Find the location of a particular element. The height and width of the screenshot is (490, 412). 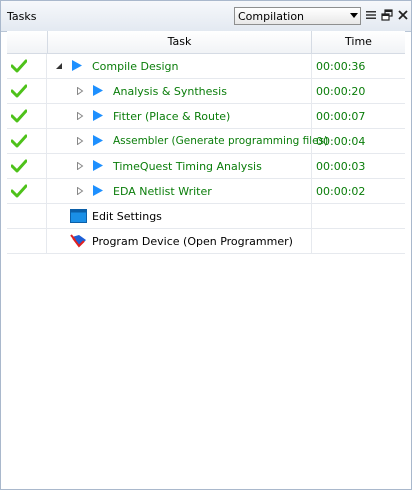

column-header-time: Time is located at coordinates (358, 42).